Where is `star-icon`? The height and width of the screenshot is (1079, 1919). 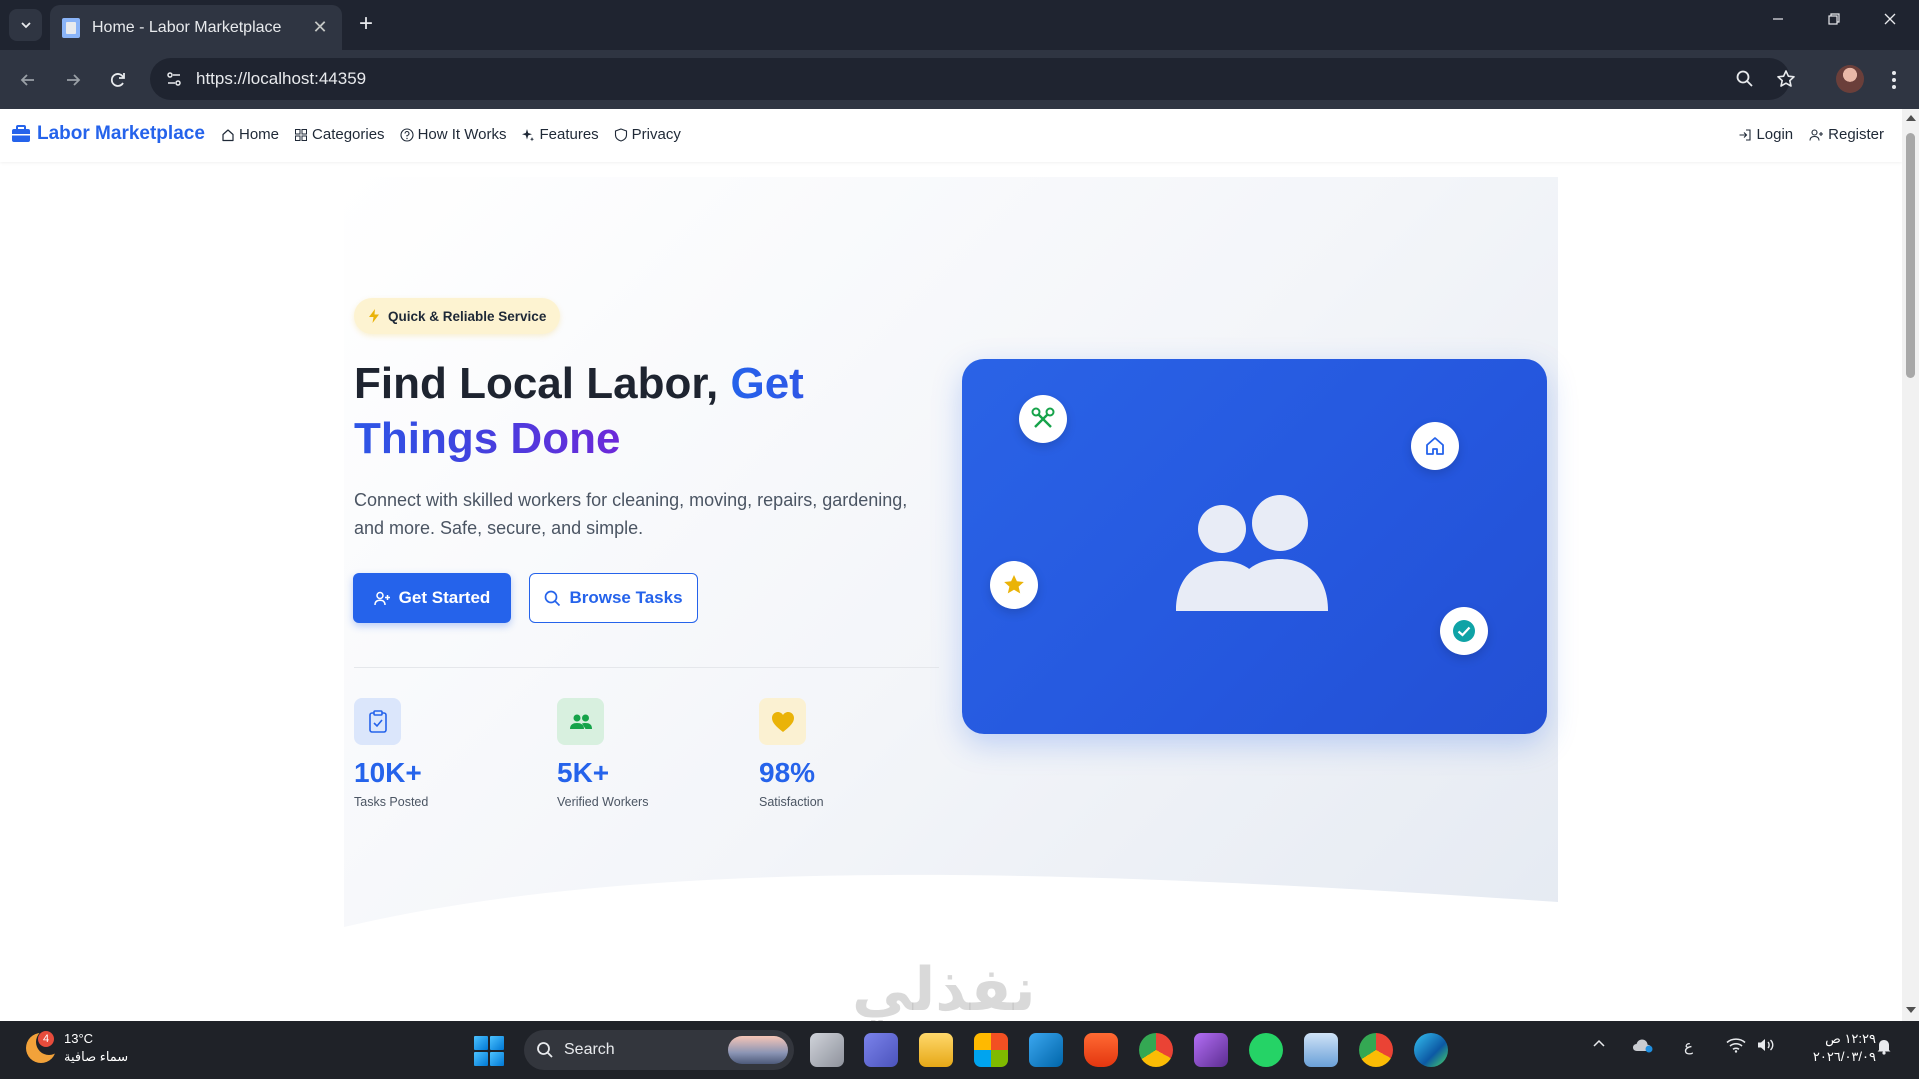 star-icon is located at coordinates (1014, 584).